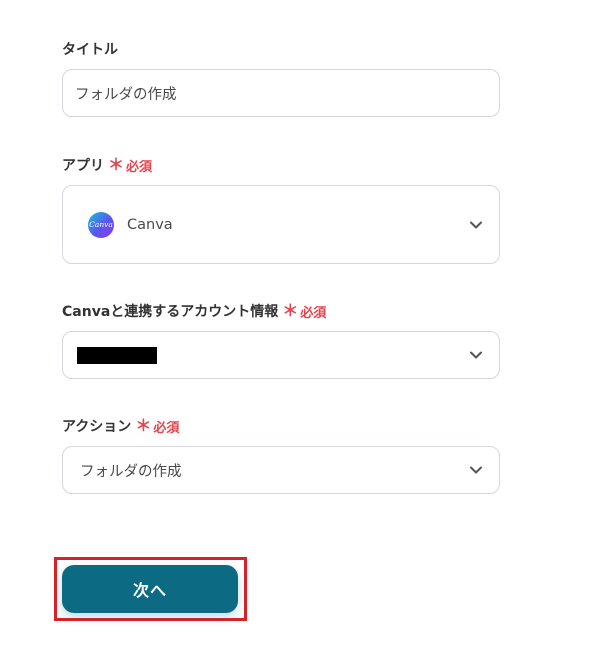  I want to click on title-input: フォルダの作成, so click(281, 93).